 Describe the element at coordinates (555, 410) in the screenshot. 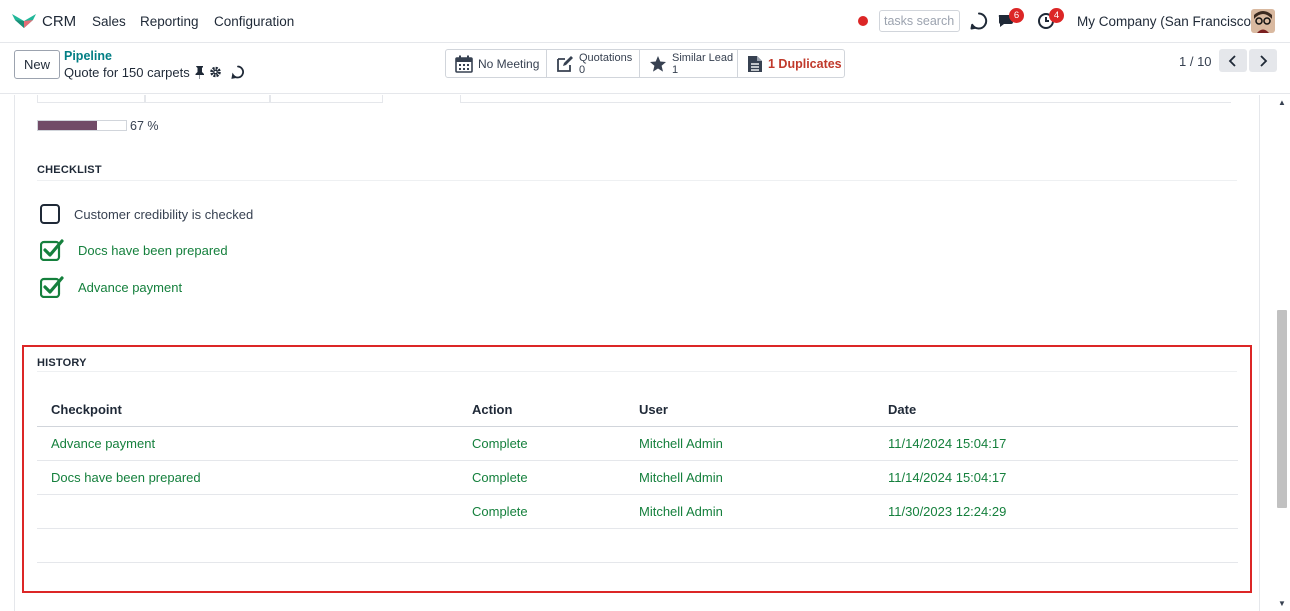

I see `column-header-action: Action` at that location.